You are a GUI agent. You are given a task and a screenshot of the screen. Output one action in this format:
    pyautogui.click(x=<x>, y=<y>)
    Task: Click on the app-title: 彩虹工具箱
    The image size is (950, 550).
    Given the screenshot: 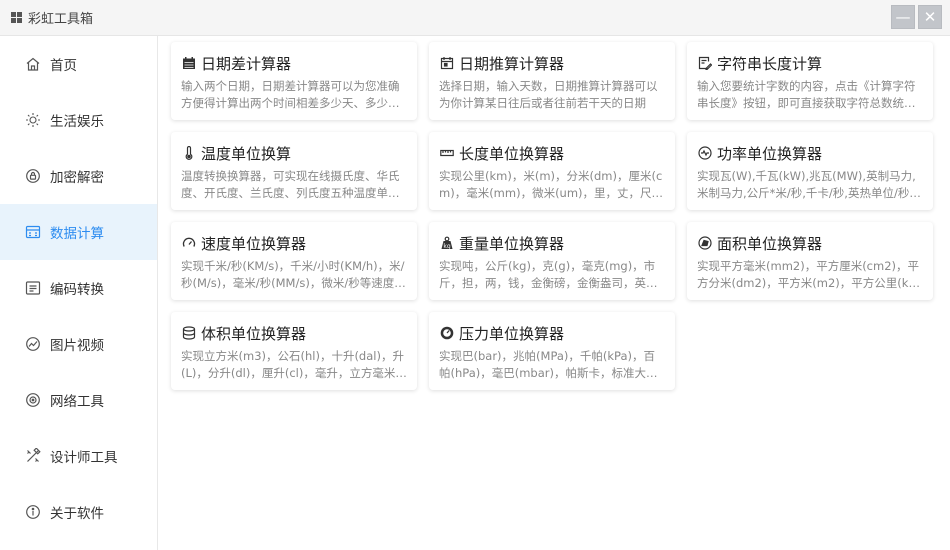 What is the action you would take?
    pyautogui.click(x=61, y=19)
    